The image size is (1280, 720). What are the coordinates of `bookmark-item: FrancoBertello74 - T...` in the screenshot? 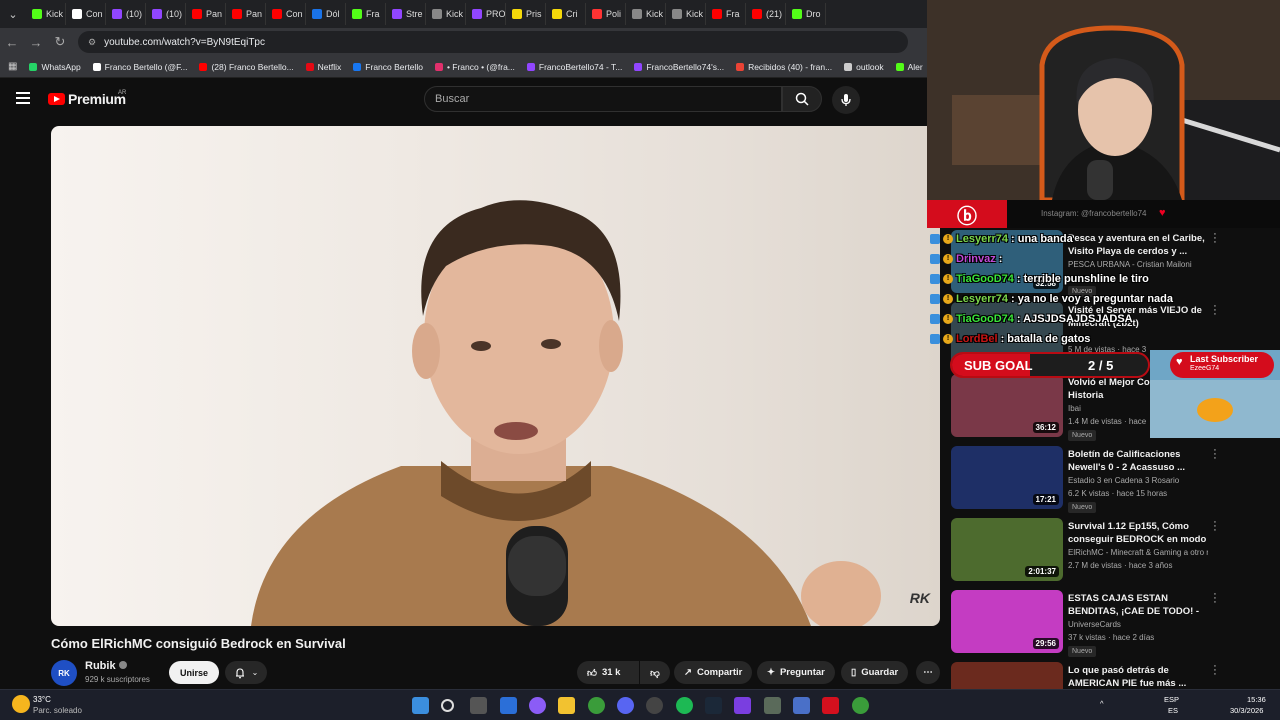 It's located at (574, 67).